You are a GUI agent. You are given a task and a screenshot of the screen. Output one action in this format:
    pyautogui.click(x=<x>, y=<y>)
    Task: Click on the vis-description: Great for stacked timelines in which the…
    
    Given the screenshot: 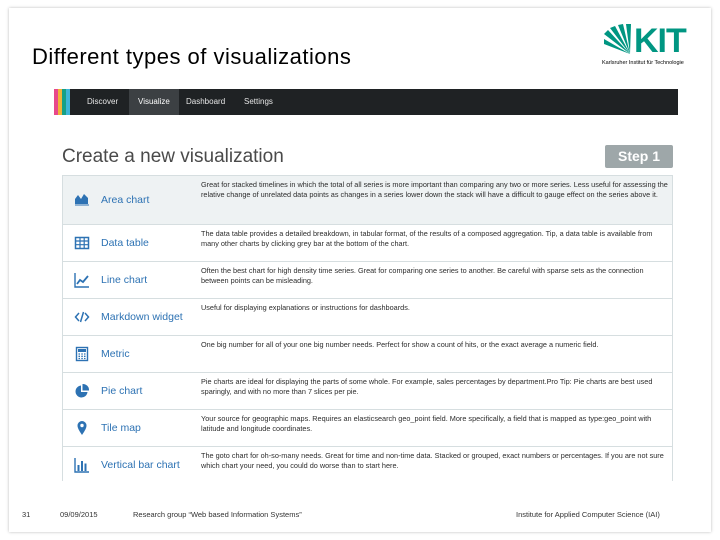 What is the action you would take?
    pyautogui.click(x=434, y=189)
    